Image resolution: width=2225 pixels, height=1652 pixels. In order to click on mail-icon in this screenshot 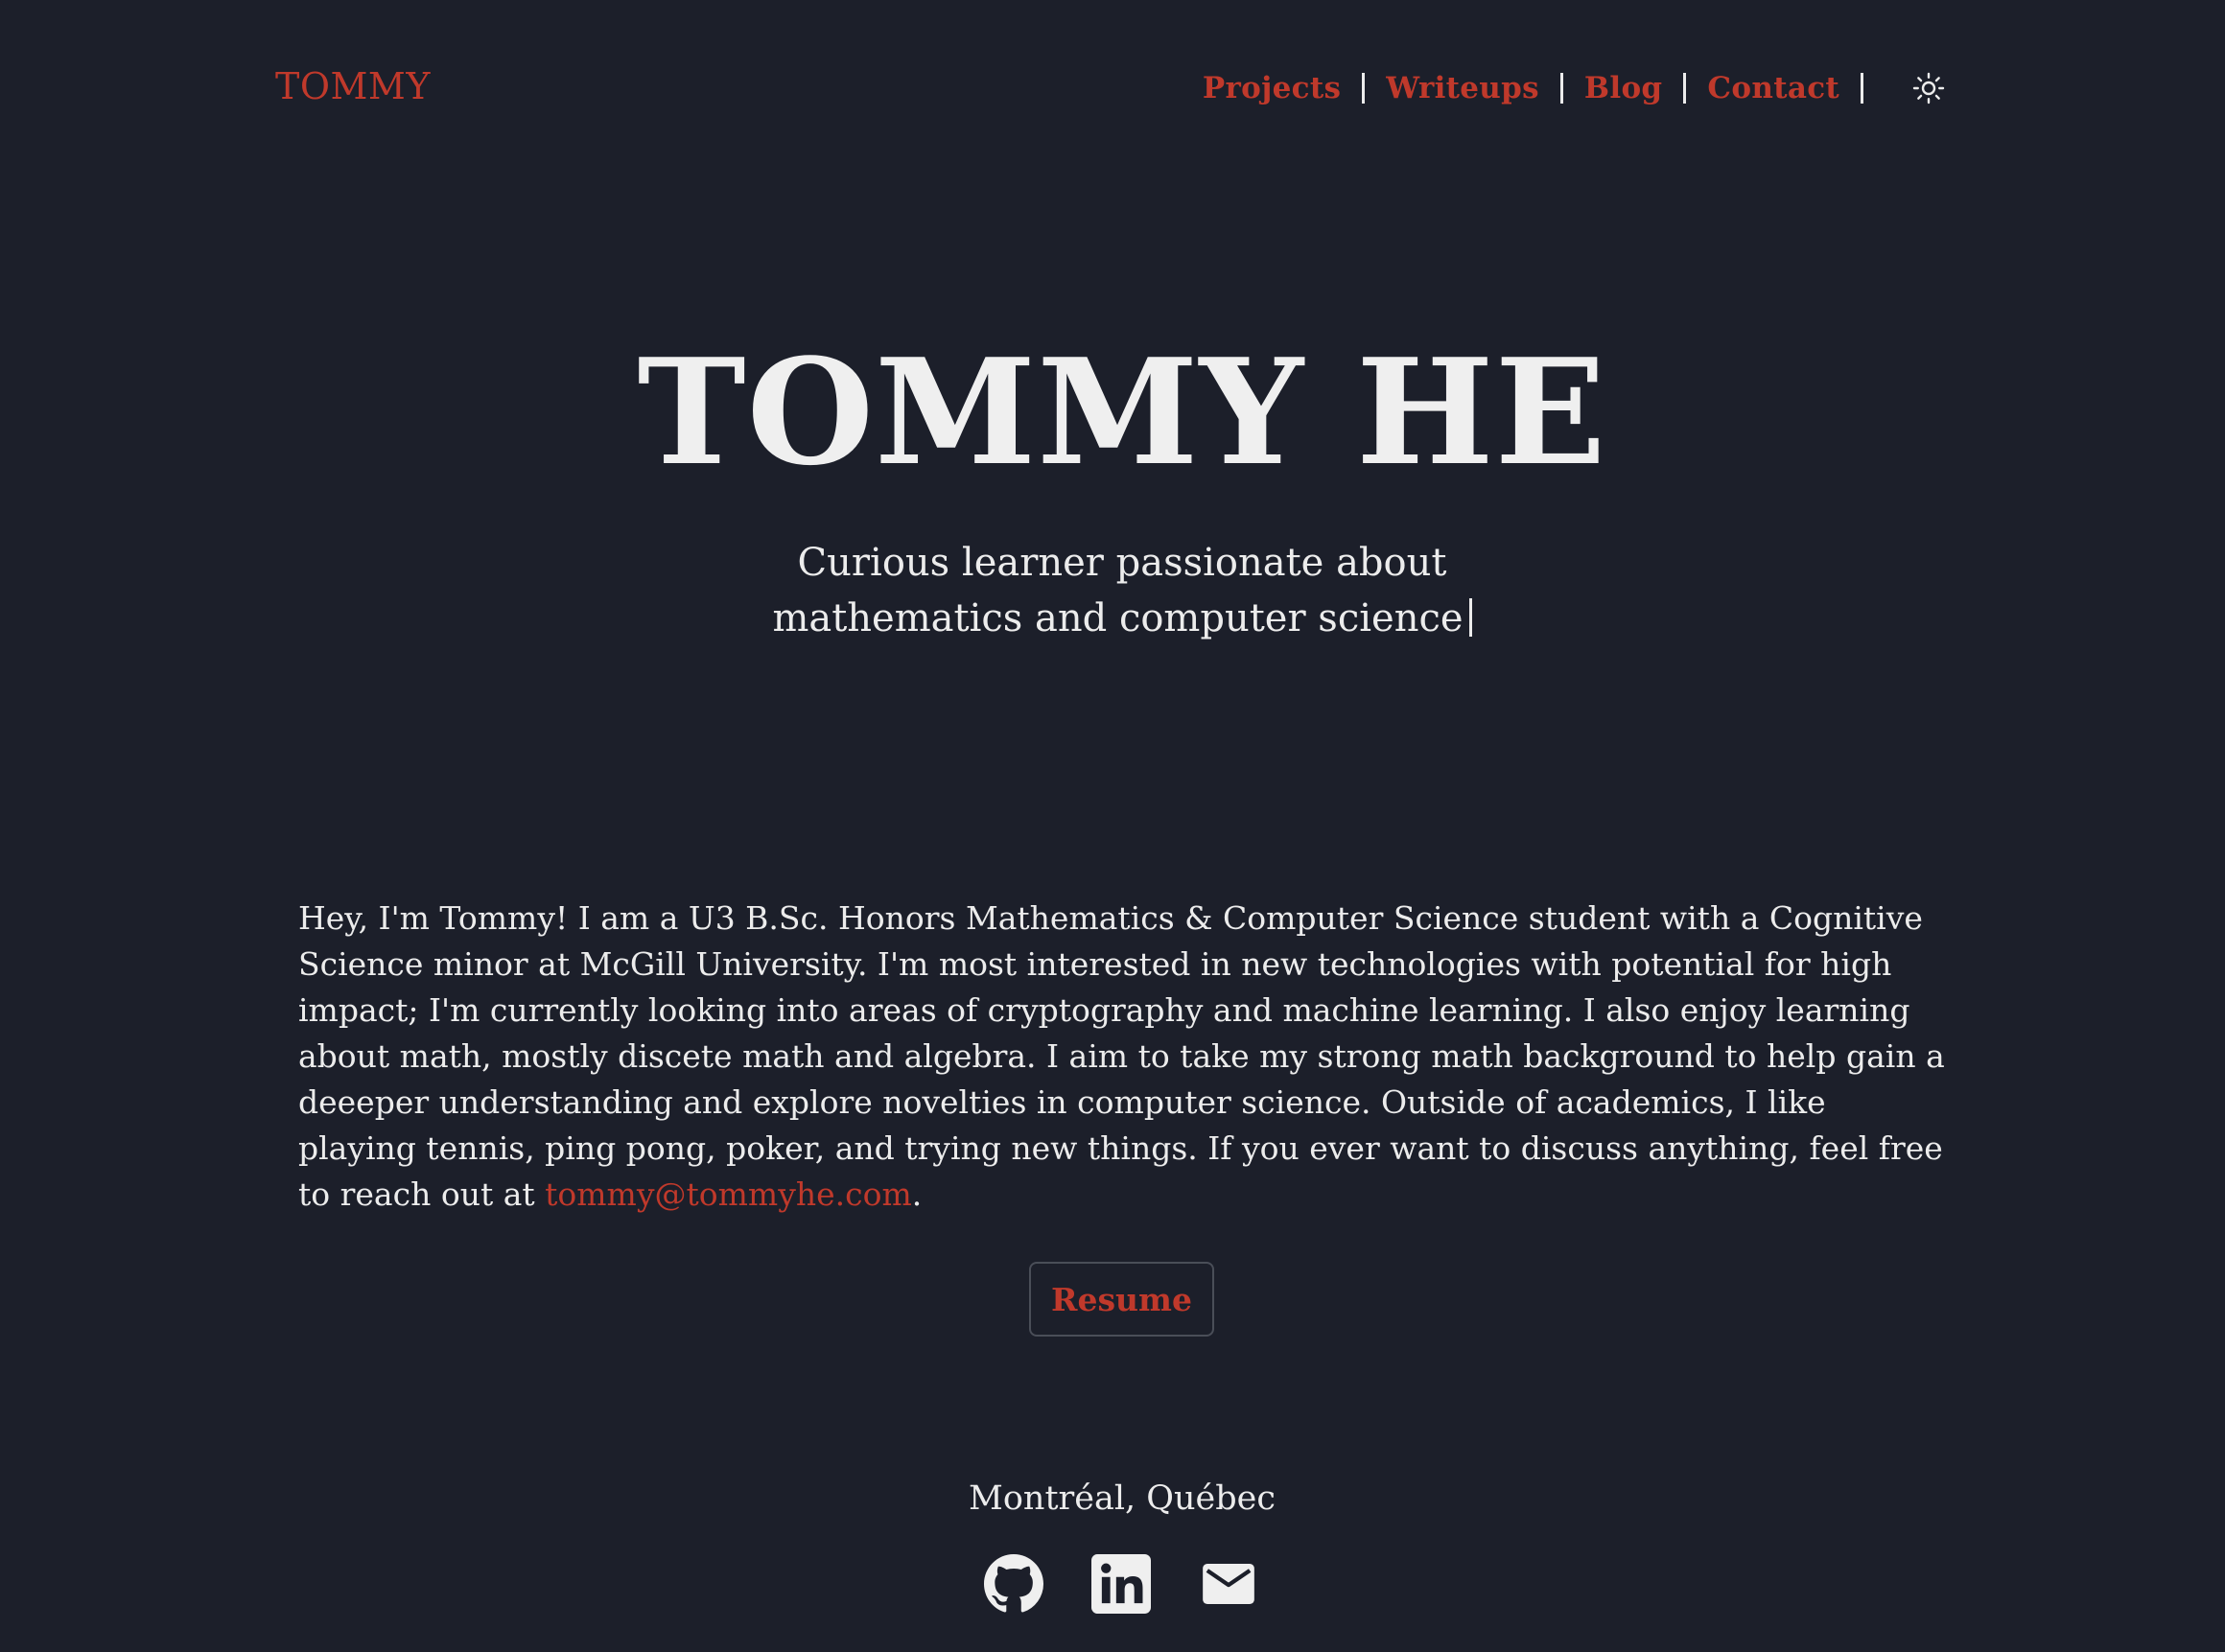, I will do `click(1228, 1584)`.